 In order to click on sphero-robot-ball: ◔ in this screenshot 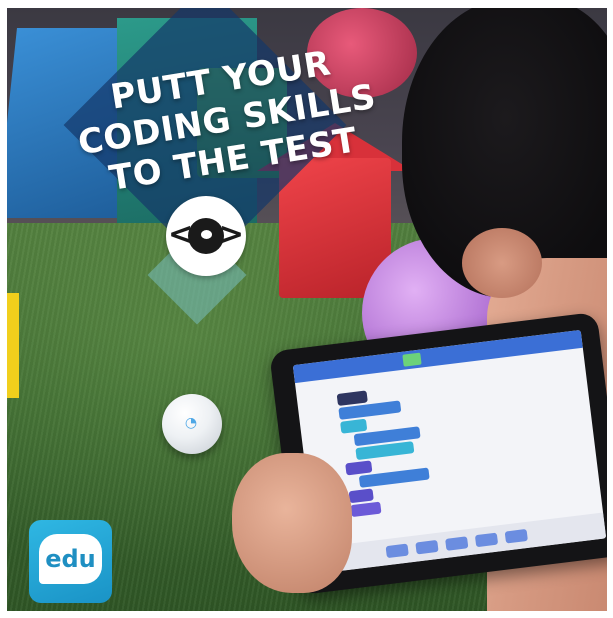, I will do `click(192, 424)`.